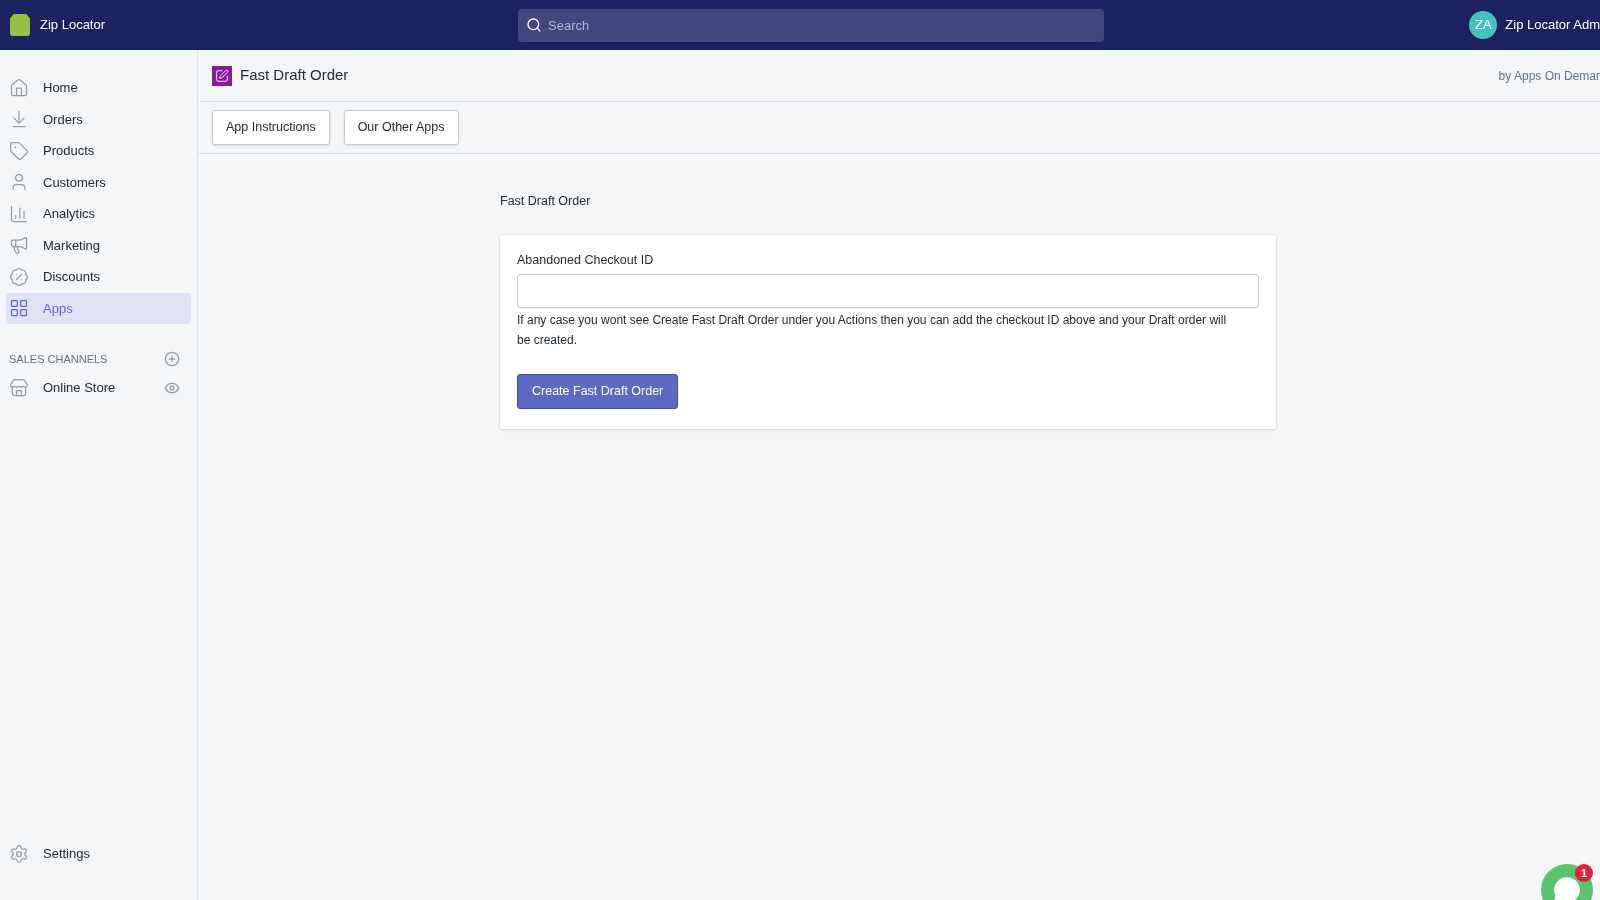 The image size is (1600, 900). Describe the element at coordinates (811, 25) in the screenshot. I see `search-field: Search` at that location.